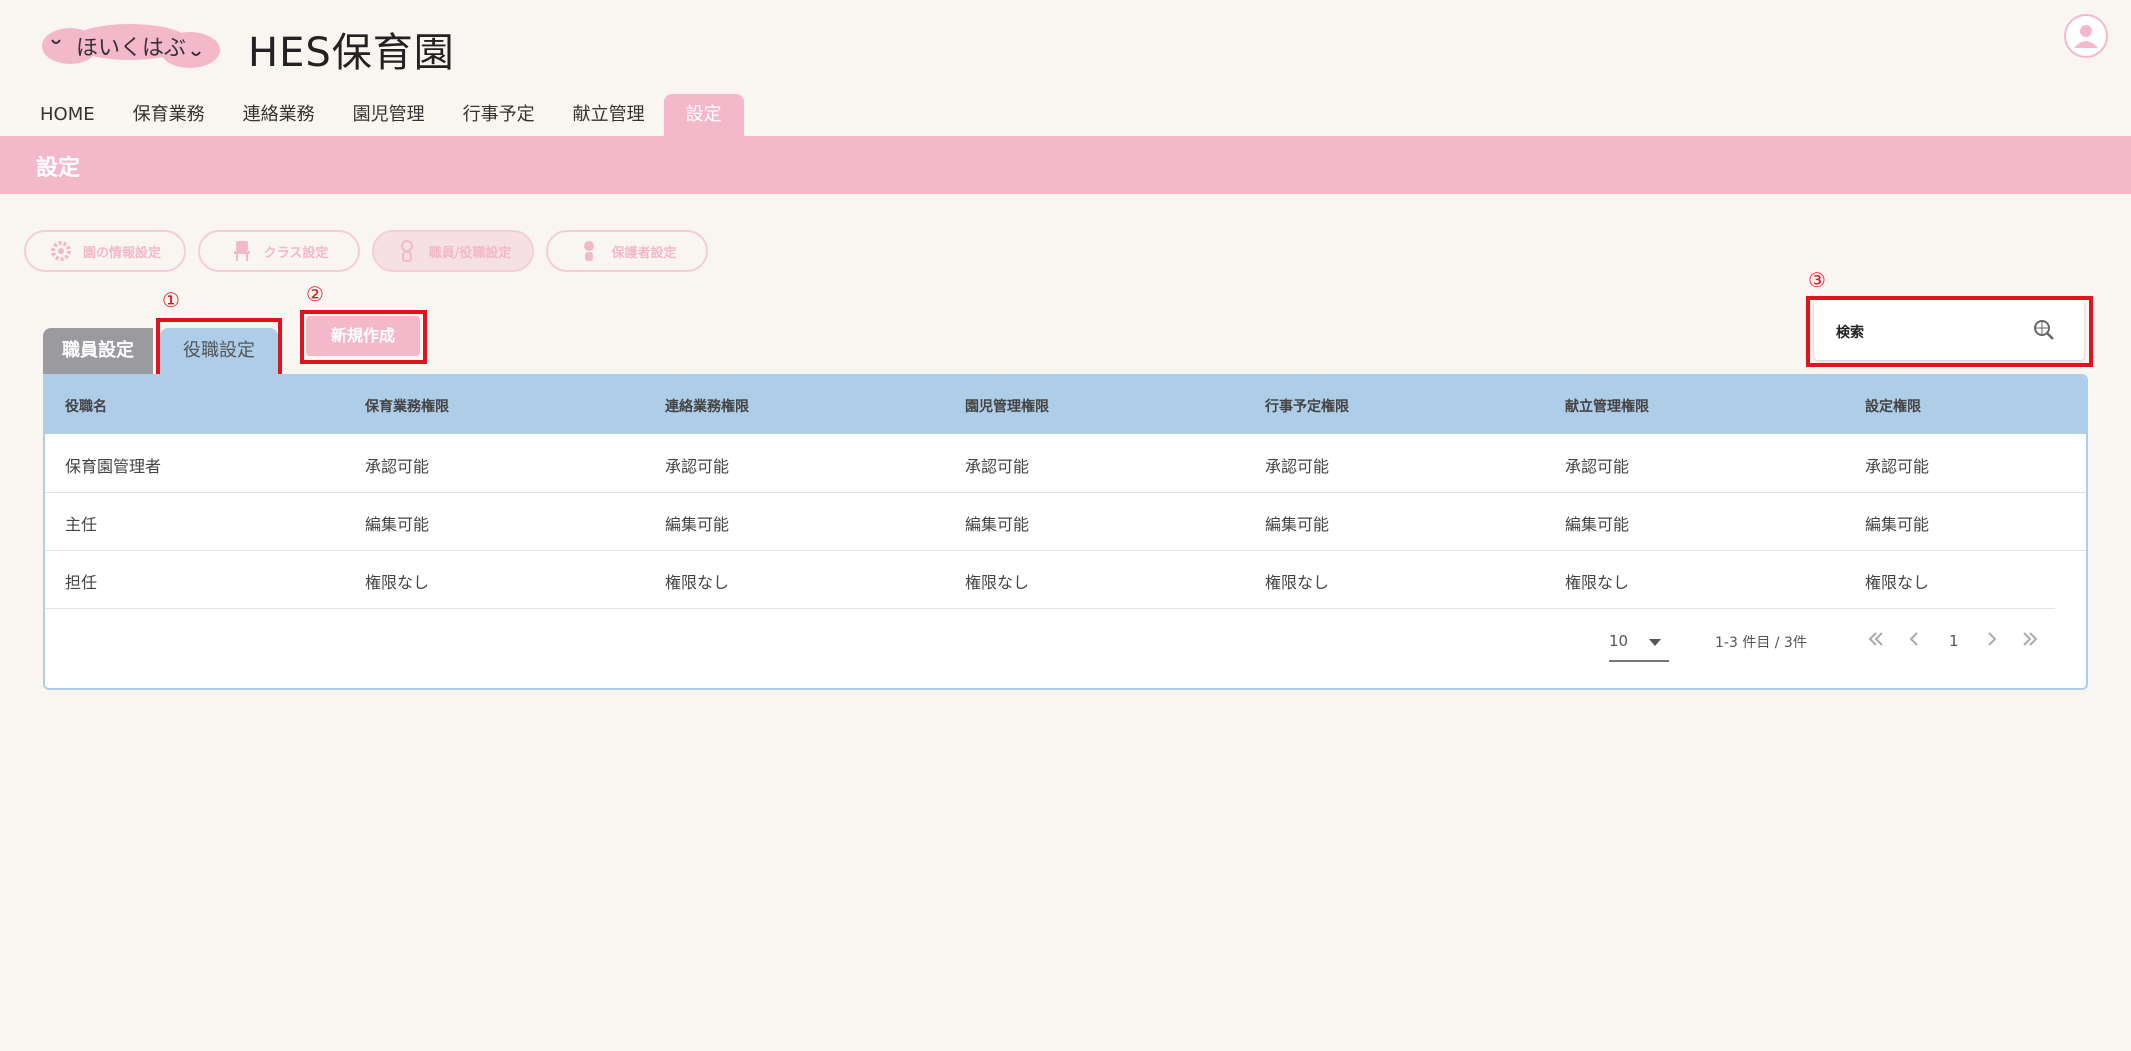  Describe the element at coordinates (644, 253) in the screenshot. I see `category-label: 保護者設定` at that location.